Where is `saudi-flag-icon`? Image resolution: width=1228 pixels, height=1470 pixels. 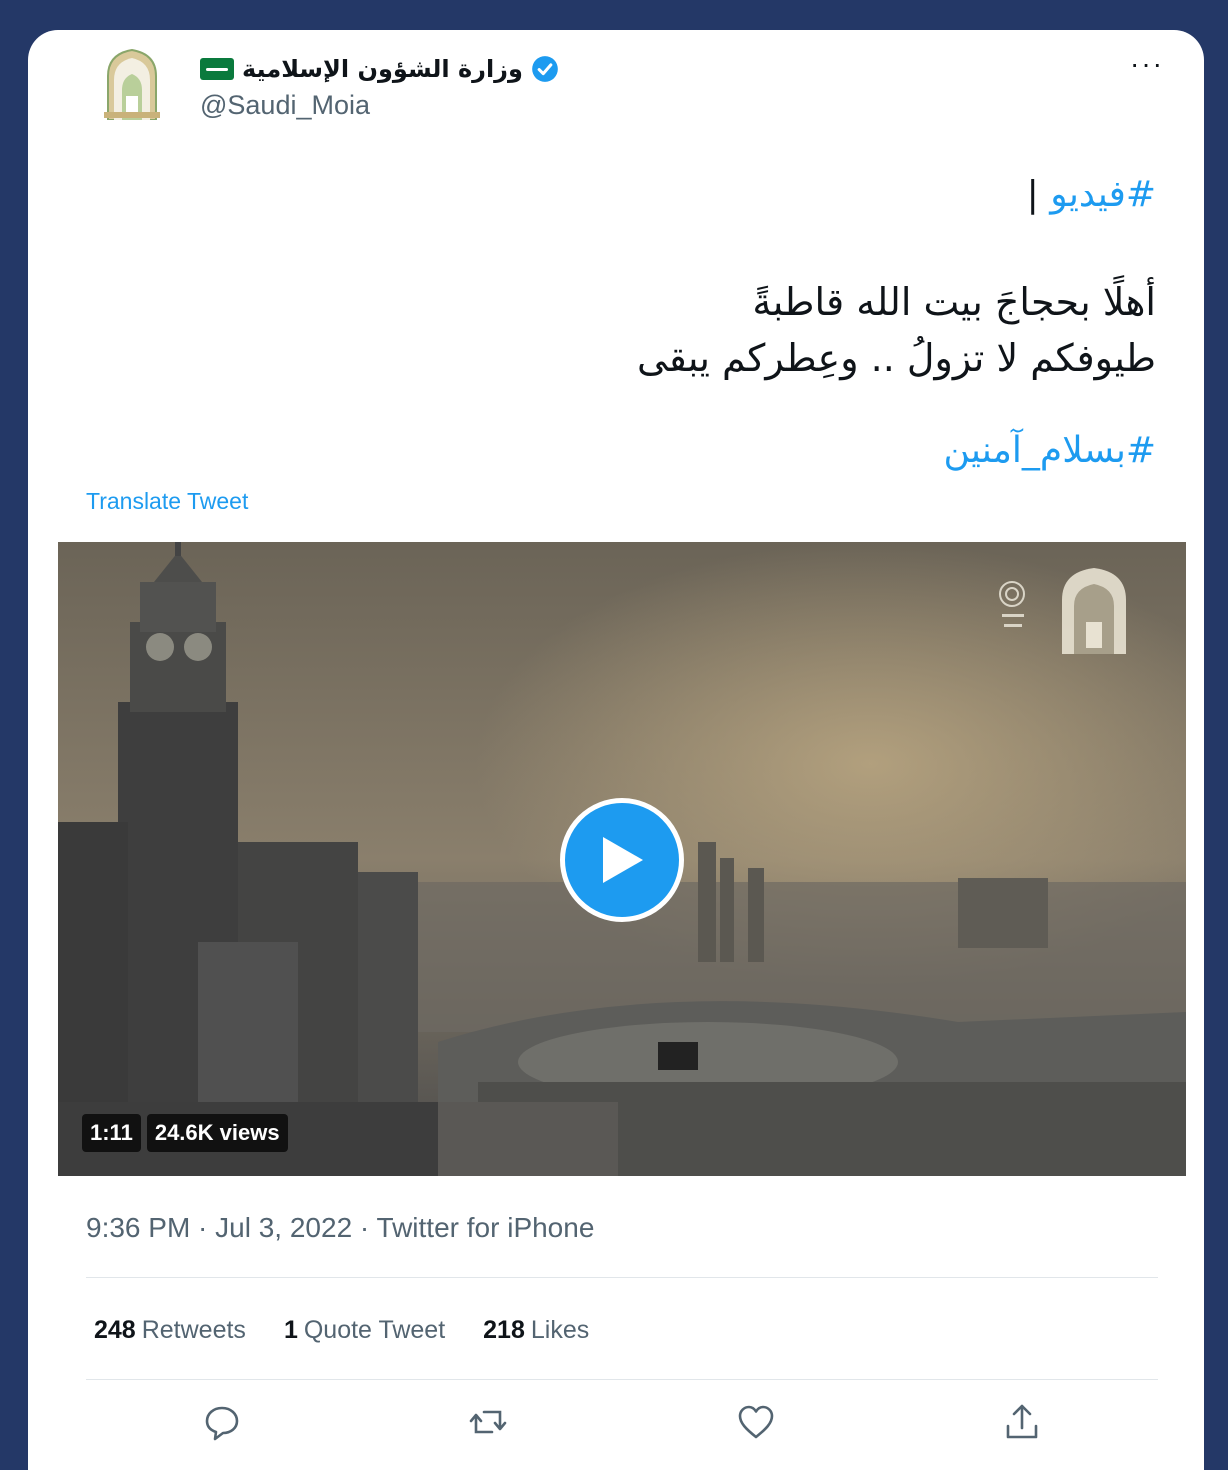 saudi-flag-icon is located at coordinates (217, 69).